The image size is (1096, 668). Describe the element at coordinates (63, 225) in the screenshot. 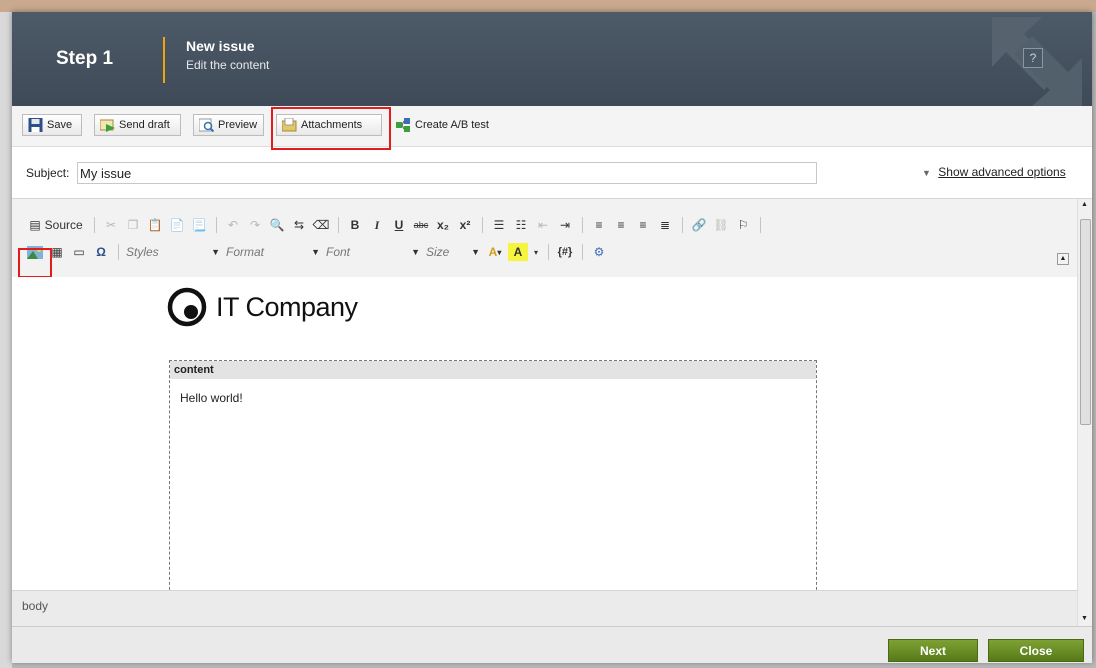

I see `source-label: Source` at that location.